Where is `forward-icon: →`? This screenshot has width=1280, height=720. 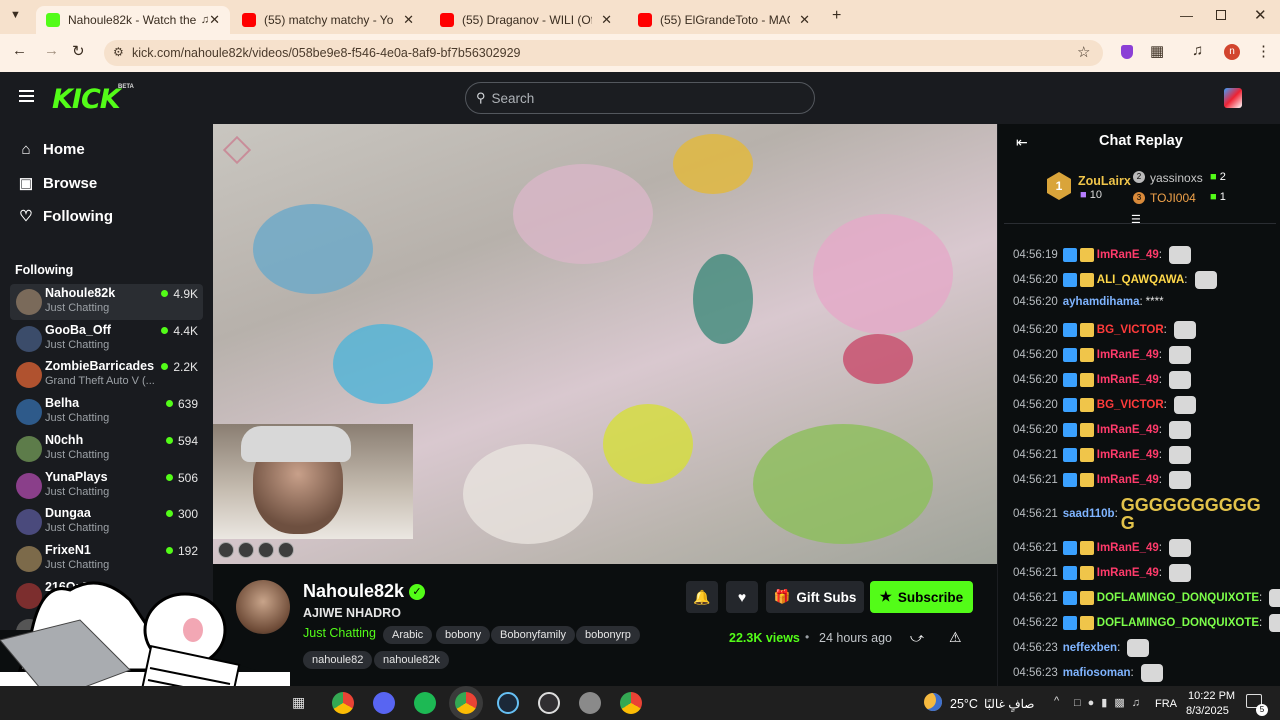 forward-icon: → is located at coordinates (51, 50).